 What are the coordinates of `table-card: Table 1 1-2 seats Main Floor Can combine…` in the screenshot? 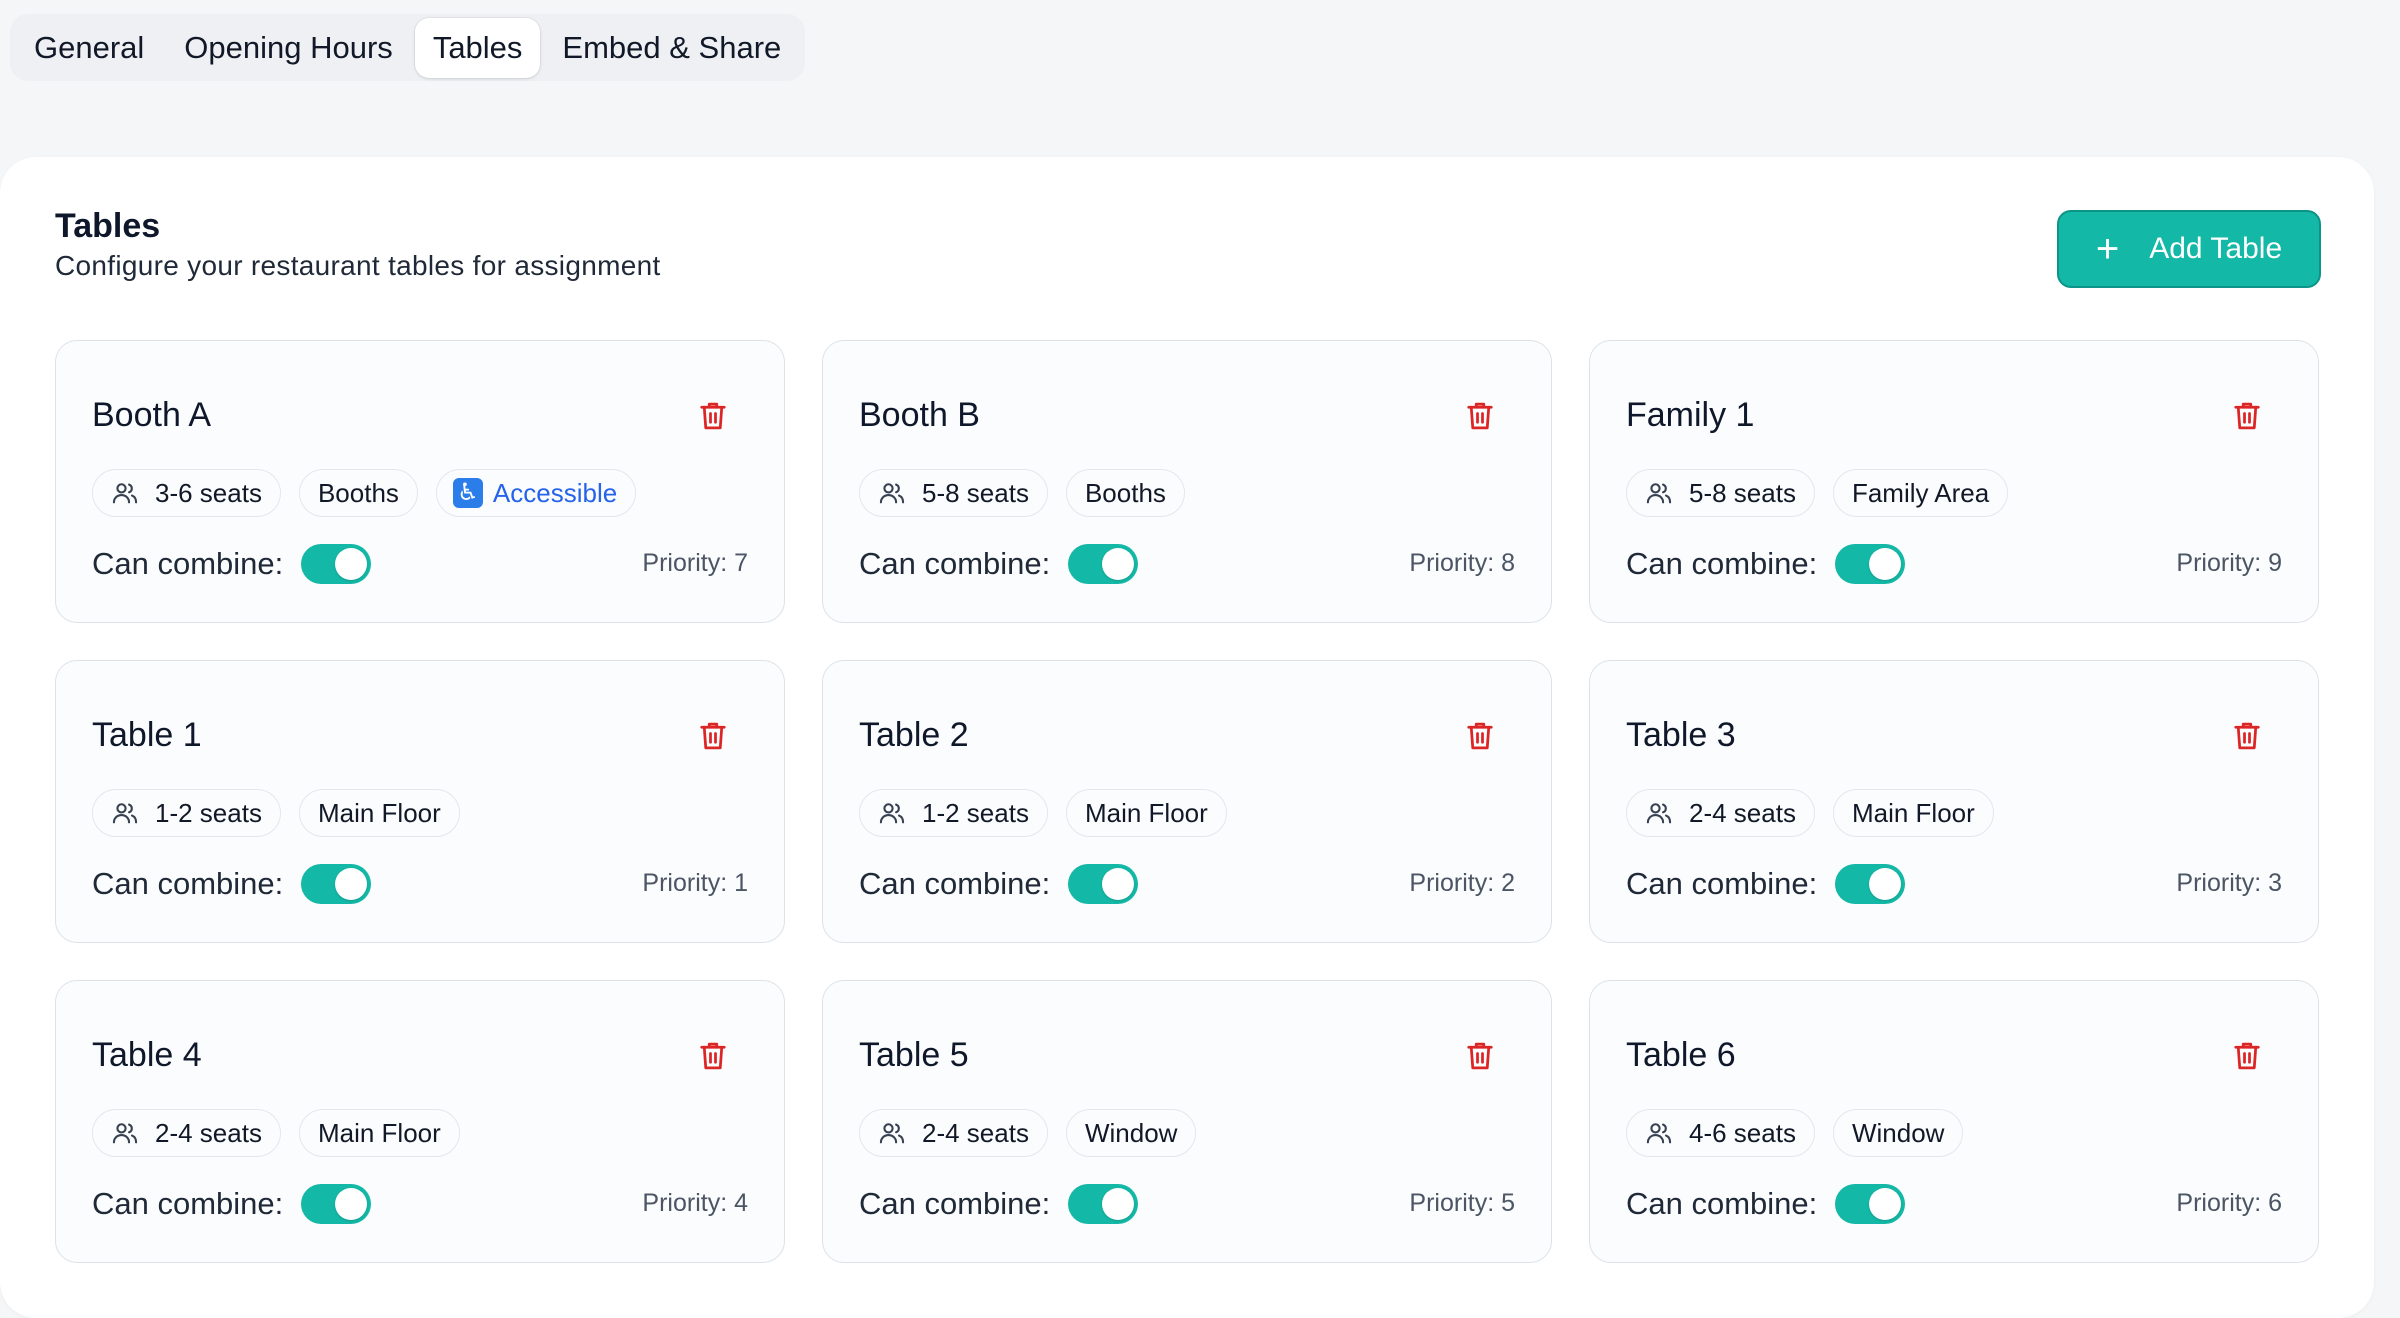 It's located at (420, 801).